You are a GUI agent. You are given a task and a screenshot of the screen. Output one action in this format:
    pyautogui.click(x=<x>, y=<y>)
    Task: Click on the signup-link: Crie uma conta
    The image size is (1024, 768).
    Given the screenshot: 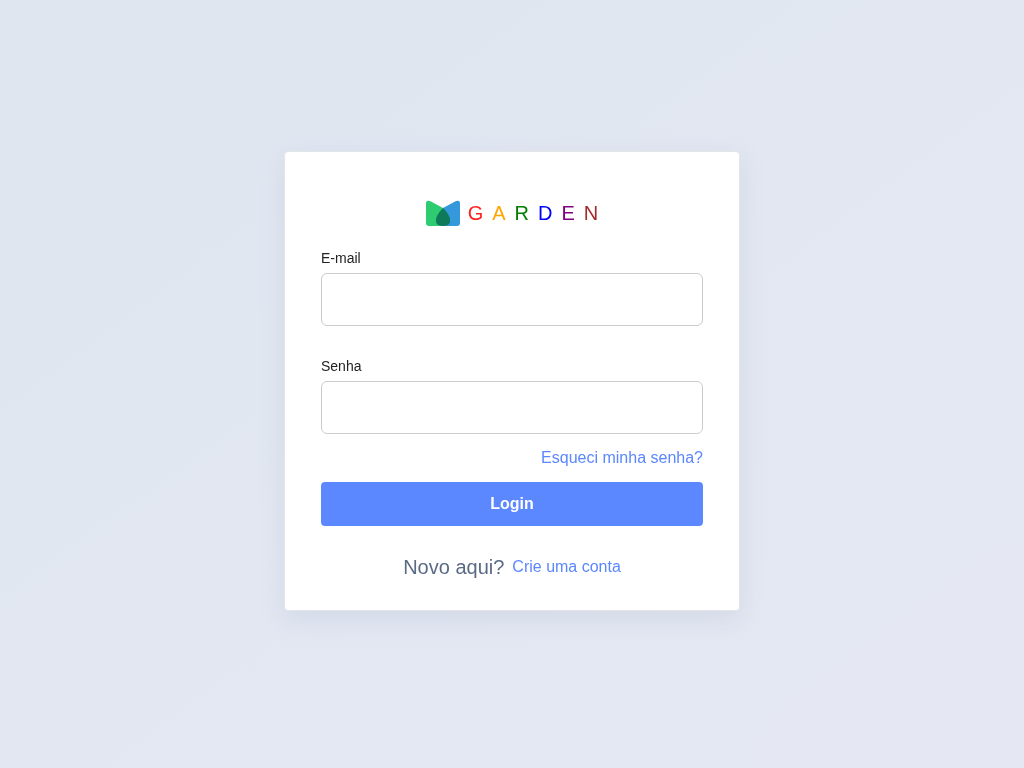 What is the action you would take?
    pyautogui.click(x=566, y=567)
    